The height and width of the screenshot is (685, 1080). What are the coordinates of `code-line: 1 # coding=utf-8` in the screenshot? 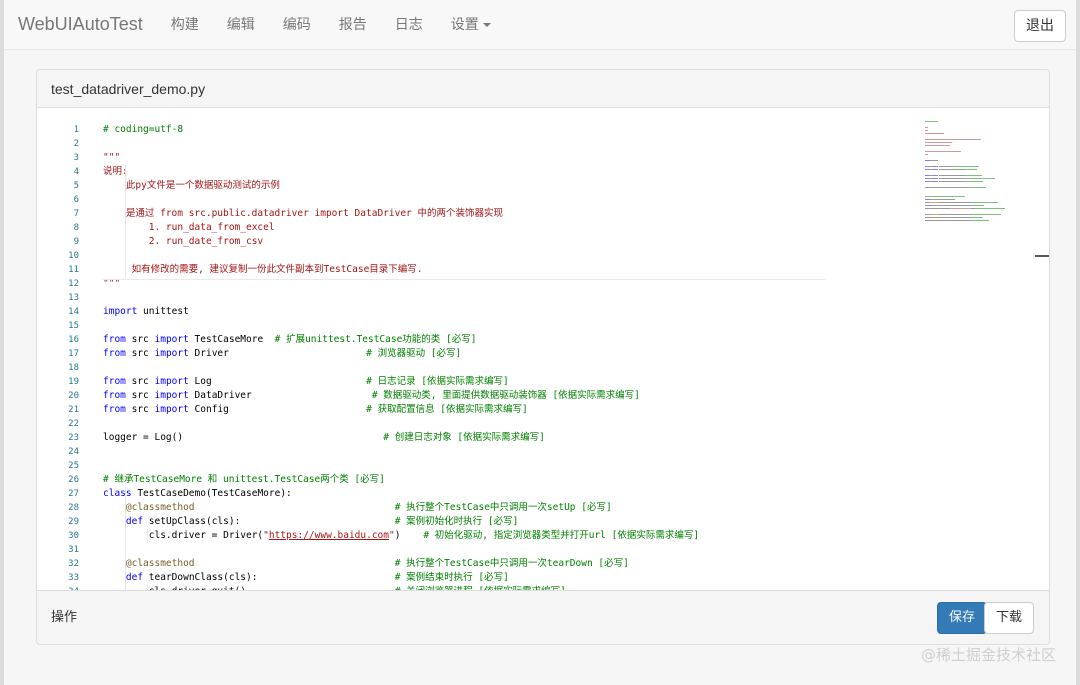 It's located at (487, 130).